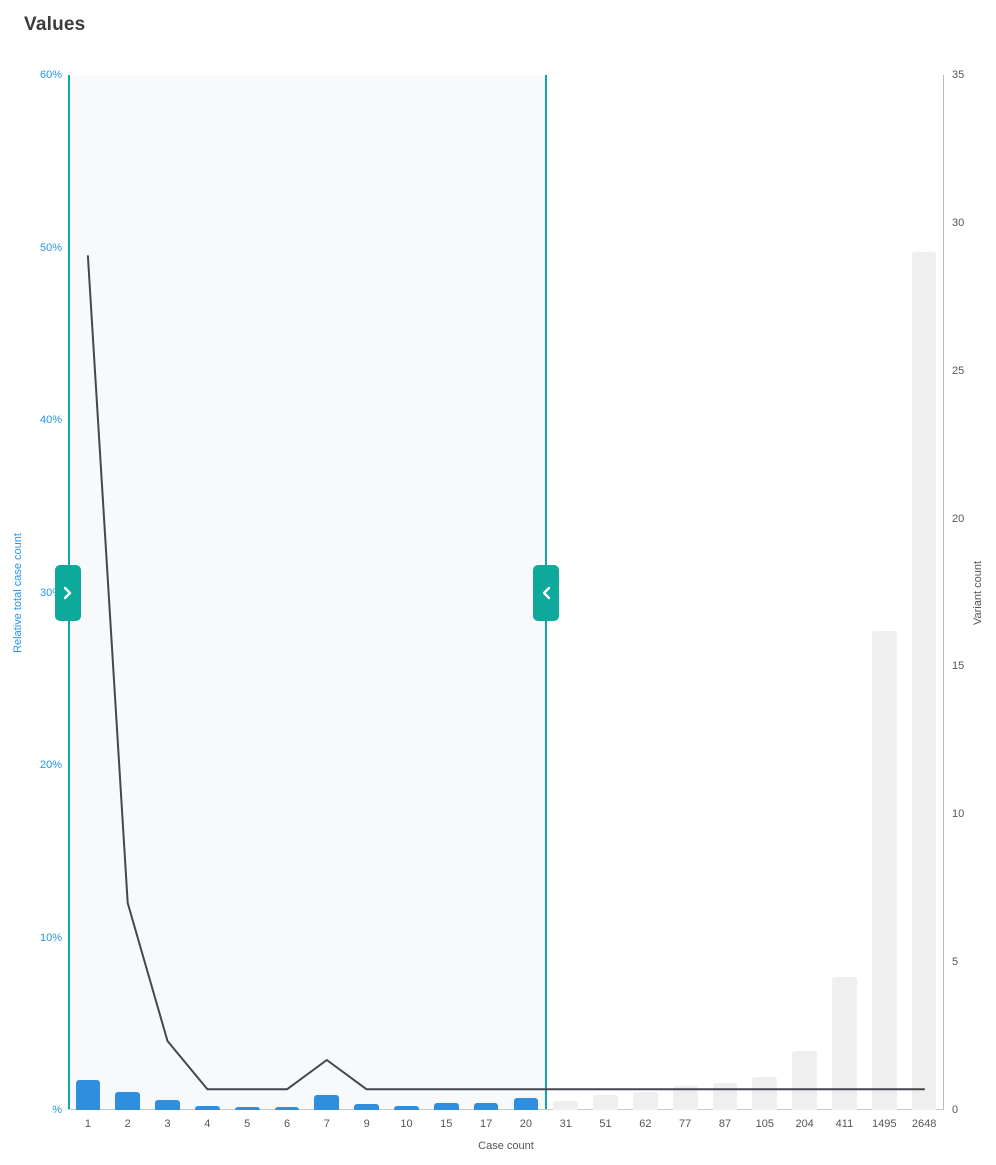  Describe the element at coordinates (955, 1110) in the screenshot. I see `right-axis-tick: 0` at that location.